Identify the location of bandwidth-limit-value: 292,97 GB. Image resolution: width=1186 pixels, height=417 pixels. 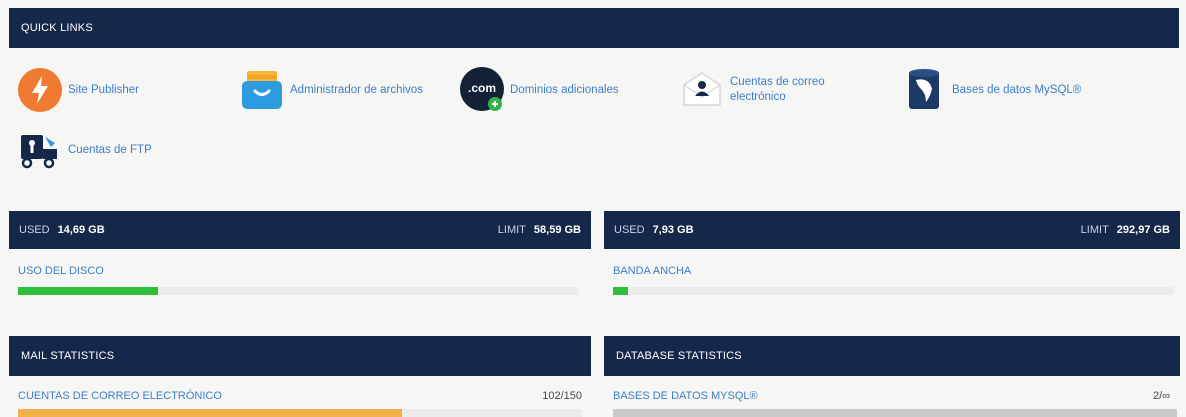
(1143, 230).